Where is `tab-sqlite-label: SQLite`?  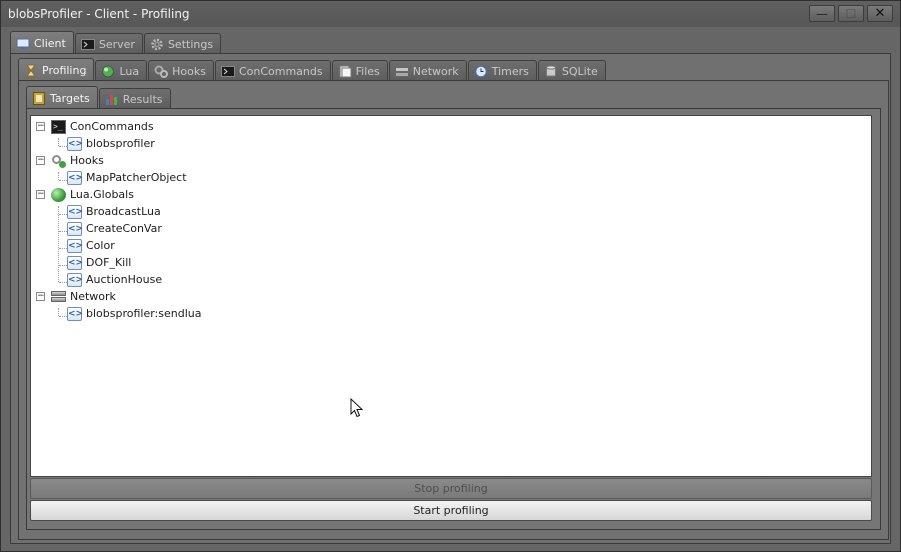 tab-sqlite-label: SQLite is located at coordinates (579, 71).